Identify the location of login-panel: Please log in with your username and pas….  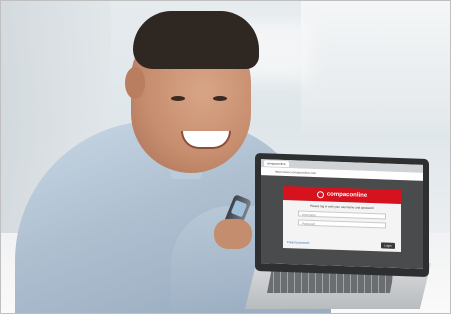
(342, 226).